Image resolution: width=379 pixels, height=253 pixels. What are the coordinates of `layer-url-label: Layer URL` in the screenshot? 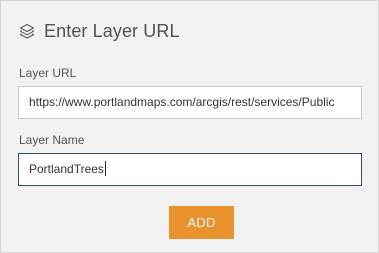 It's located at (48, 73).